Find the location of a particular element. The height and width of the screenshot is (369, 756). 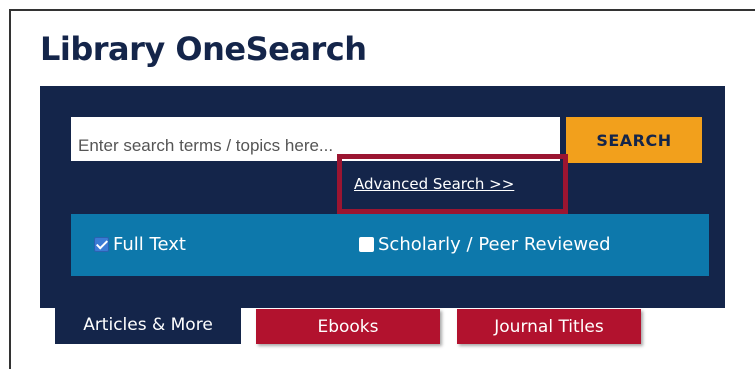

filter-scholarly-peer-reviewed: Scholarly / Peer Reviewed is located at coordinates (485, 244).